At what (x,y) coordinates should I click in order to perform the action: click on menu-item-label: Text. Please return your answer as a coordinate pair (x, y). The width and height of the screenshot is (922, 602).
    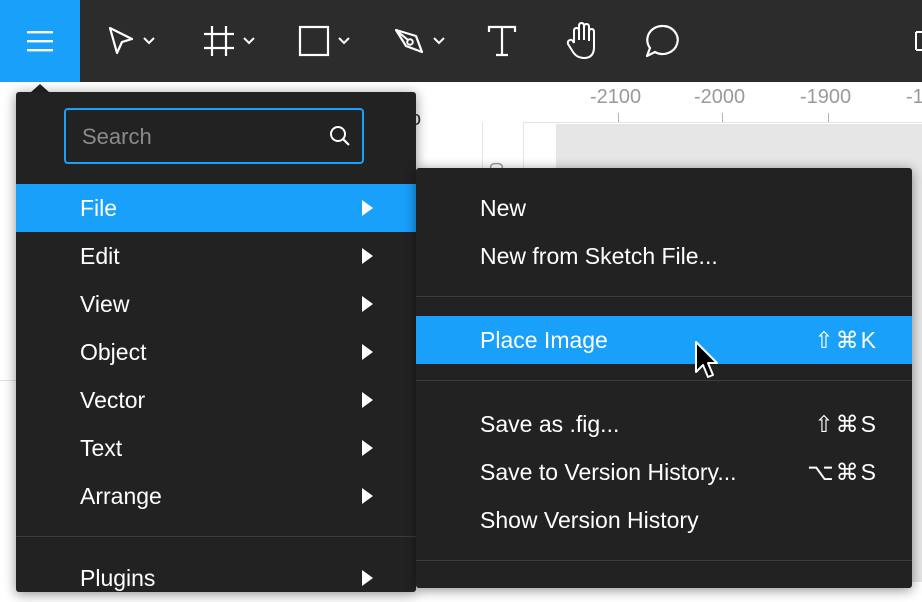
    Looking at the image, I should click on (101, 447).